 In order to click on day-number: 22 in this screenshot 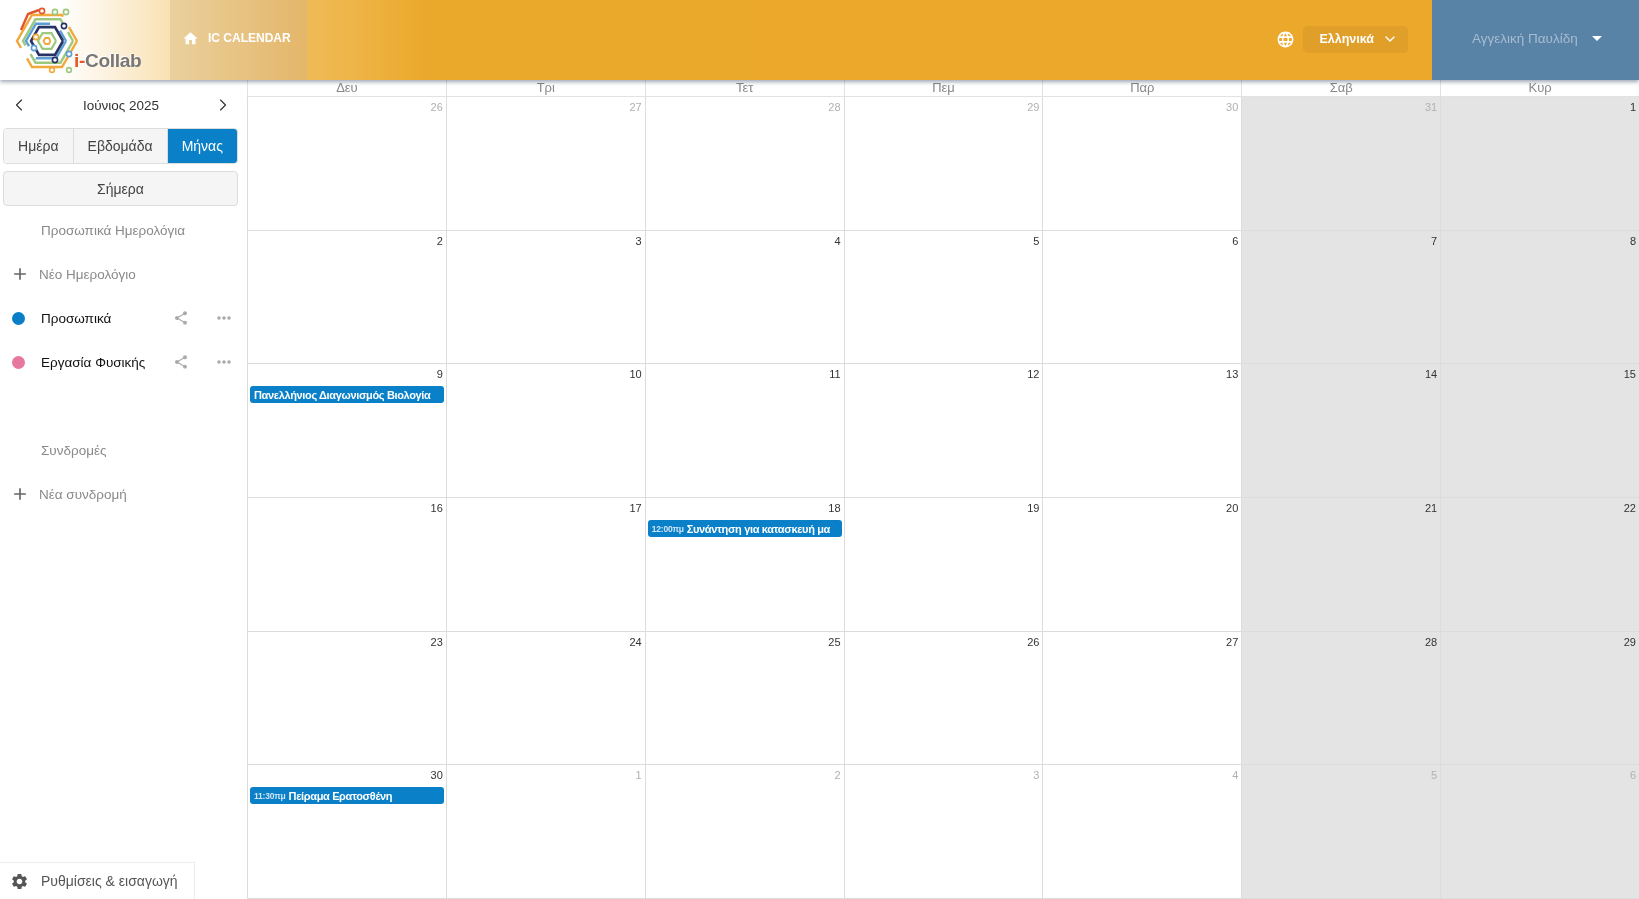, I will do `click(1630, 508)`.